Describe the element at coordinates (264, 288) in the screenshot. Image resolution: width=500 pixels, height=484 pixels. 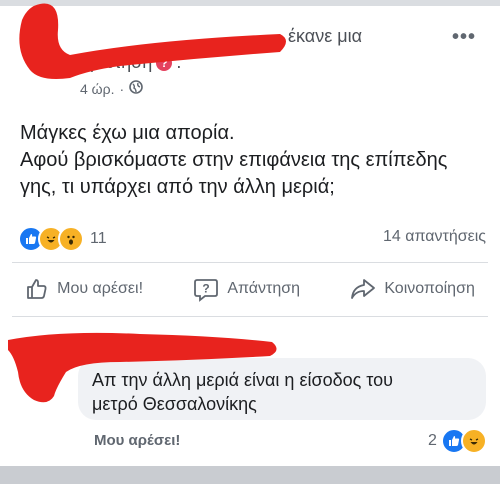
I see `answer-button-label: Απάντηση` at that location.